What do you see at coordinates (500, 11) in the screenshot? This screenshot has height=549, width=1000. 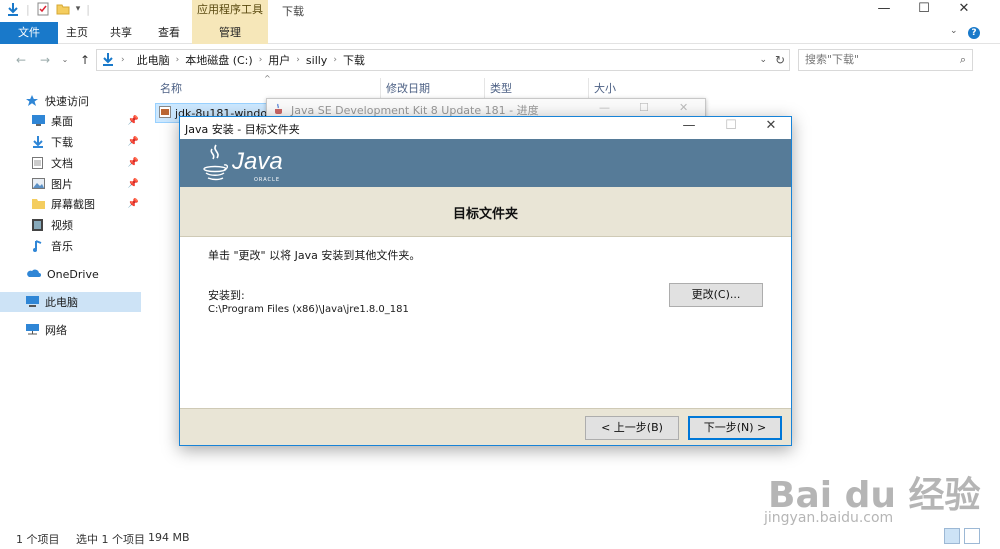 I see `explorer-titlebar: | ▾ | 应用程序工具 下载 — ☐ ✕` at bounding box center [500, 11].